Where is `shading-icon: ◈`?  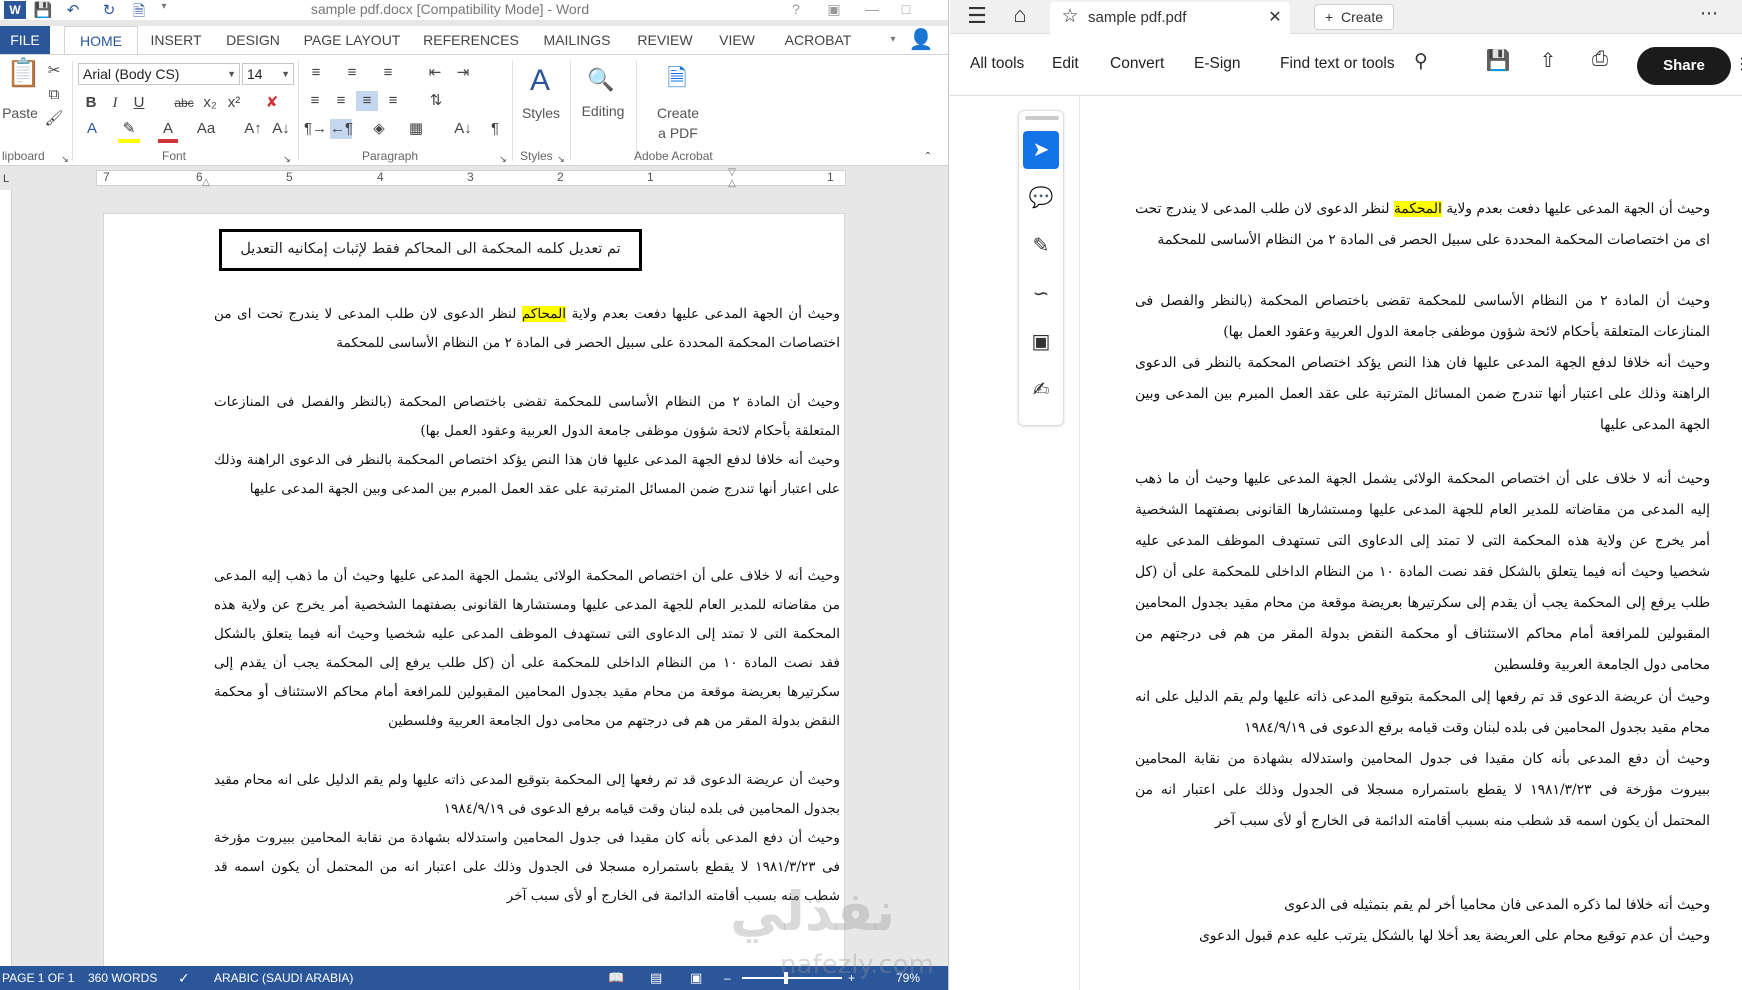 shading-icon: ◈ is located at coordinates (379, 129).